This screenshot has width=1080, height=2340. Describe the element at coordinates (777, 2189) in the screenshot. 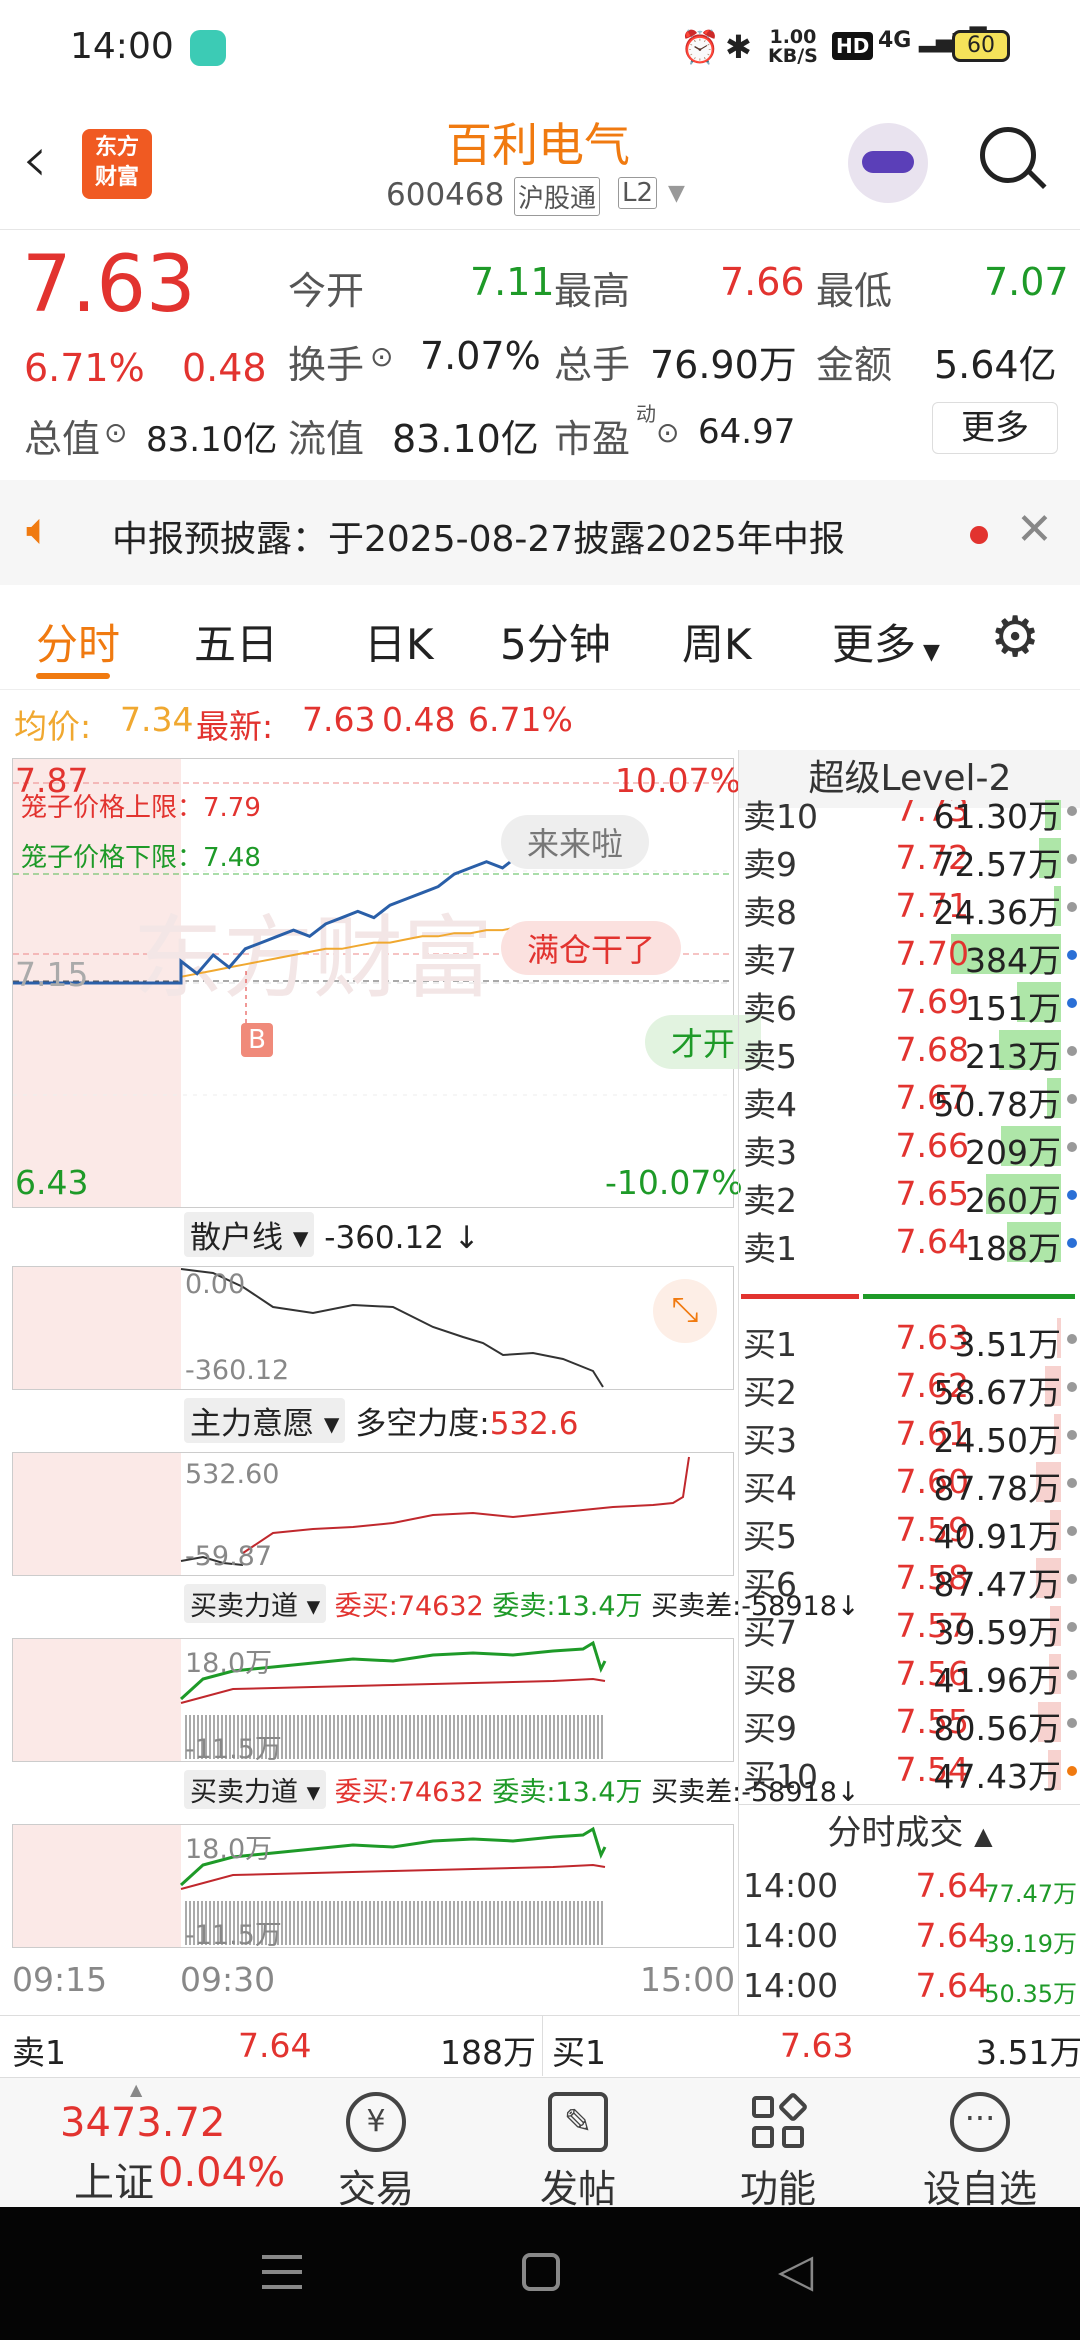

I see `nav-label: 功能` at that location.